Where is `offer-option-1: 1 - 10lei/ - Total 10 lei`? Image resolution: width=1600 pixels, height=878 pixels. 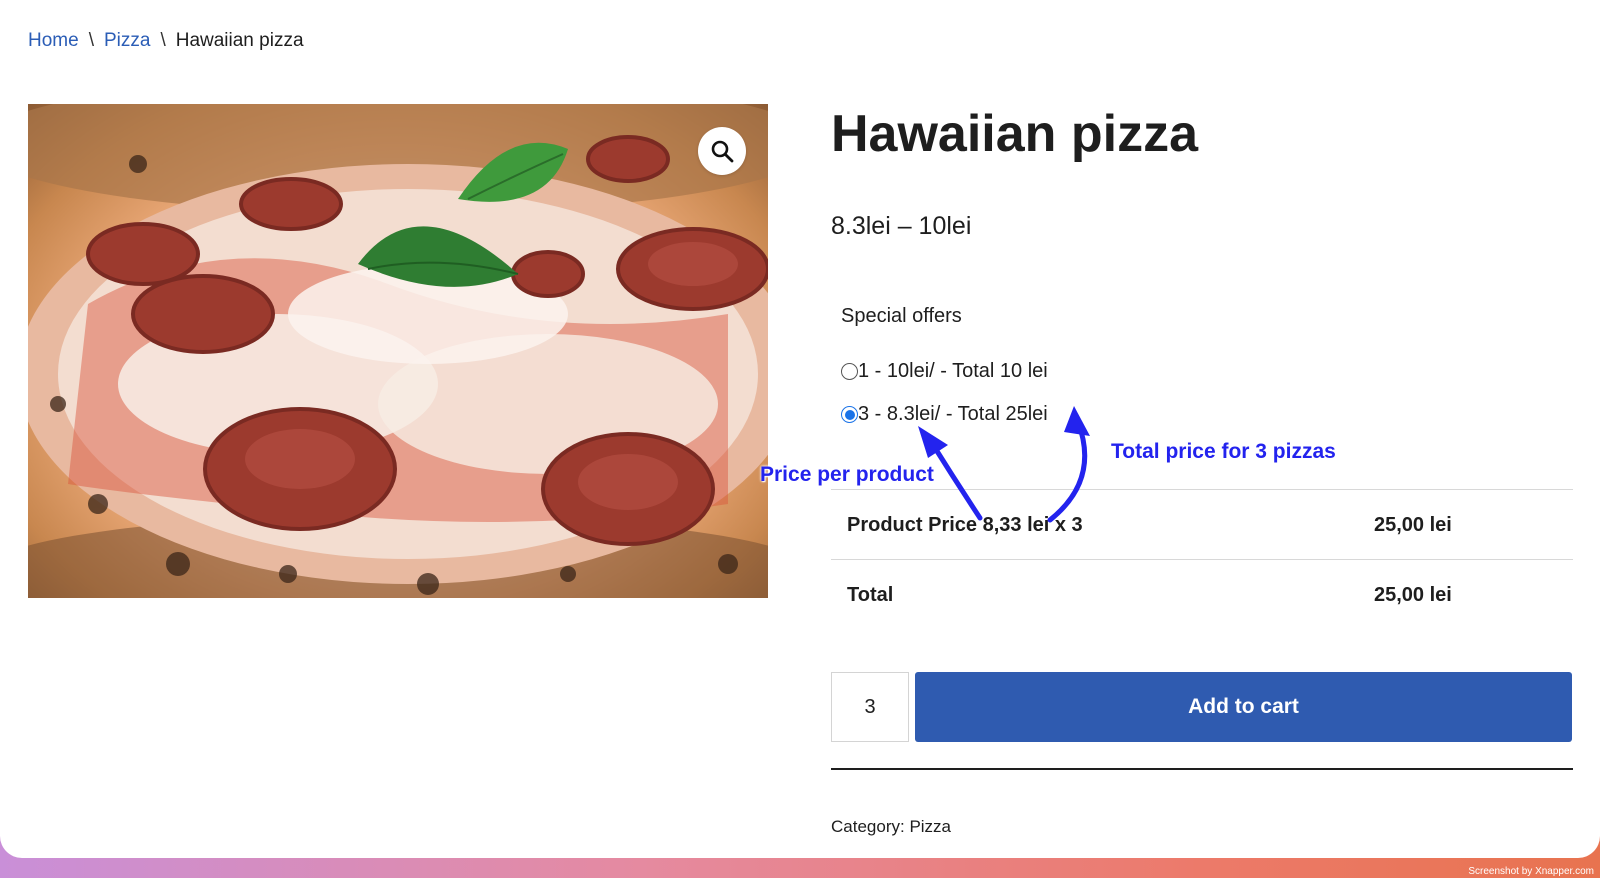
offer-option-1: 1 - 10lei/ - Total 10 lei is located at coordinates (944, 371).